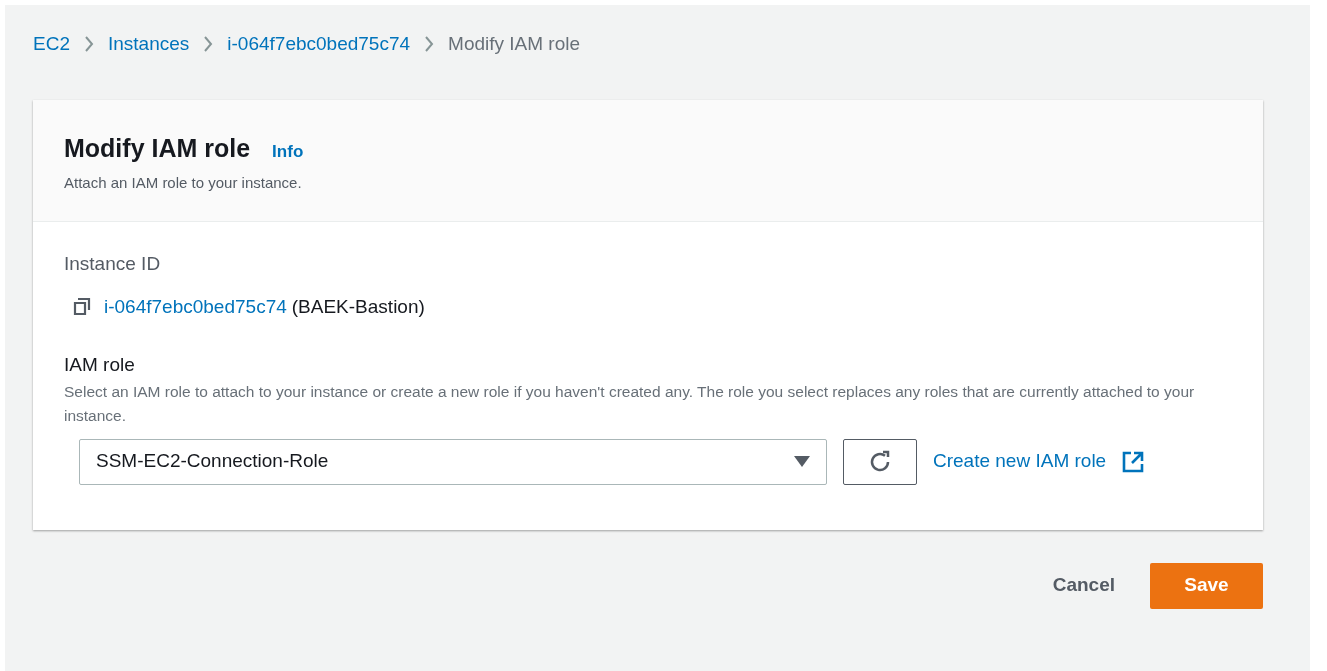 This screenshot has height=671, width=1327. What do you see at coordinates (183, 182) in the screenshot?
I see `panel-description: Attach an IAM role to your instance.` at bounding box center [183, 182].